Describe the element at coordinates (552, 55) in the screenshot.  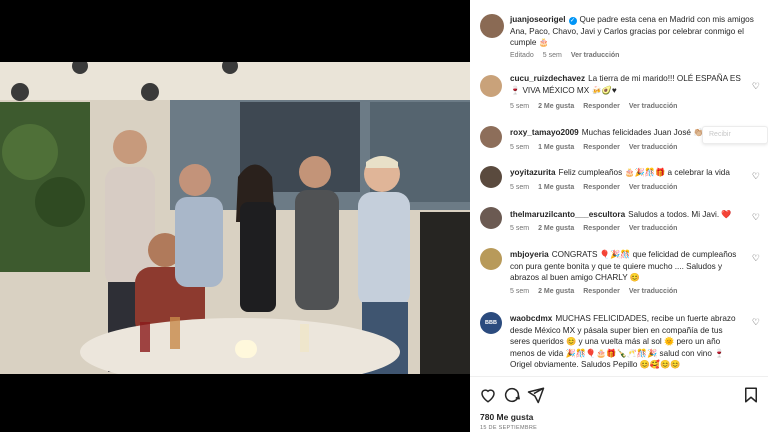
I see `post-time: 5 sem` at that location.